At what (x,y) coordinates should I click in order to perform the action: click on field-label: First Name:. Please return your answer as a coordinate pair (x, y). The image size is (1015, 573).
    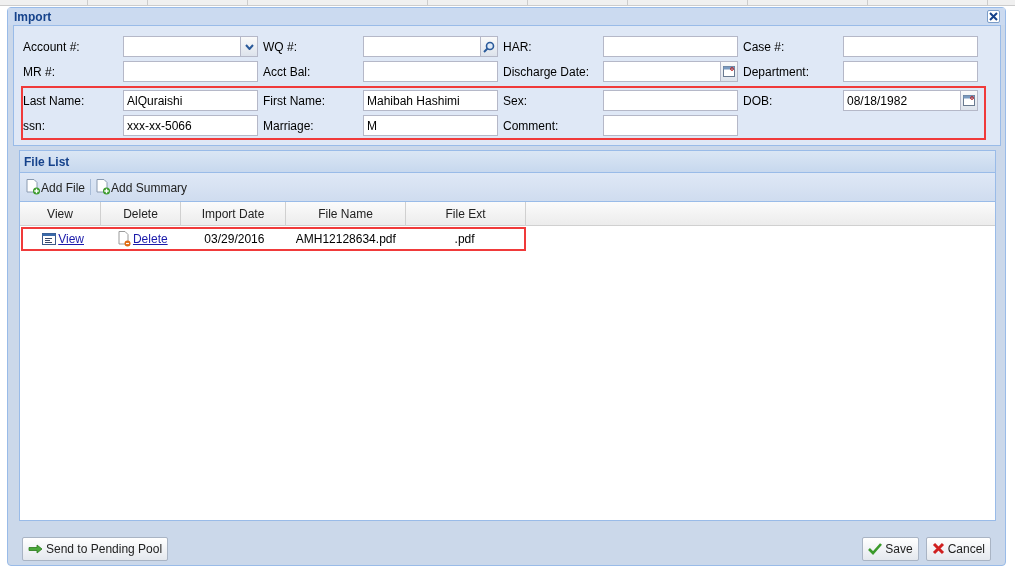
    Looking at the image, I should click on (294, 100).